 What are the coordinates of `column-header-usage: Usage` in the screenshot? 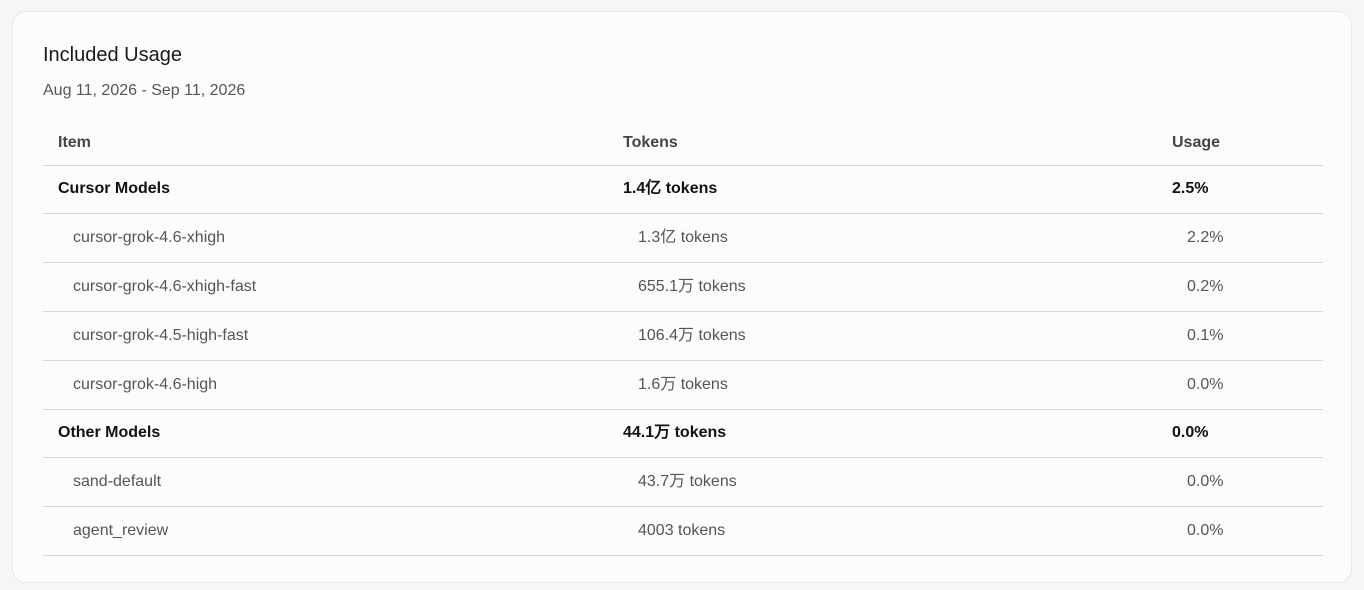 It's located at (1196, 142).